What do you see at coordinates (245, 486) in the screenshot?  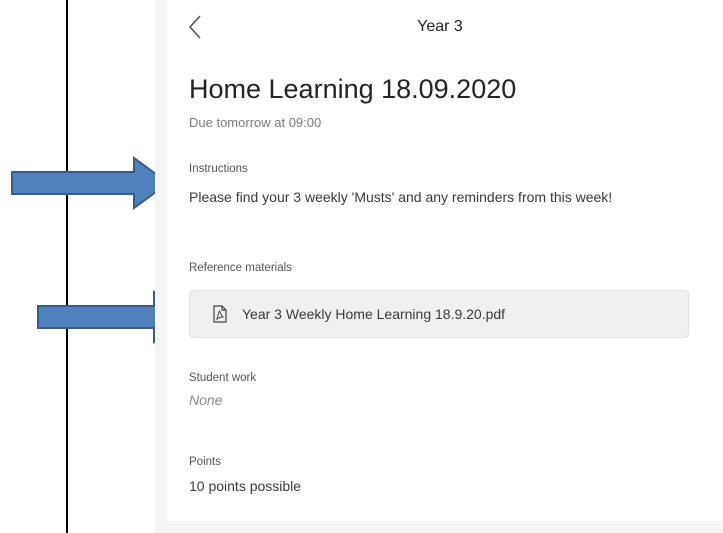 I see `points-value: 10 points possible` at bounding box center [245, 486].